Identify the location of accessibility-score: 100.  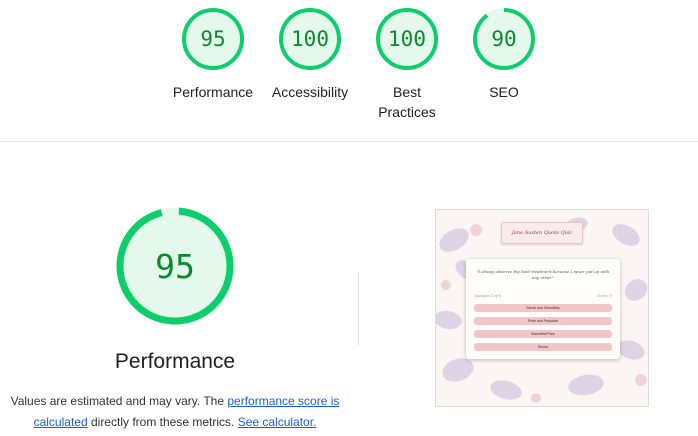
(310, 39).